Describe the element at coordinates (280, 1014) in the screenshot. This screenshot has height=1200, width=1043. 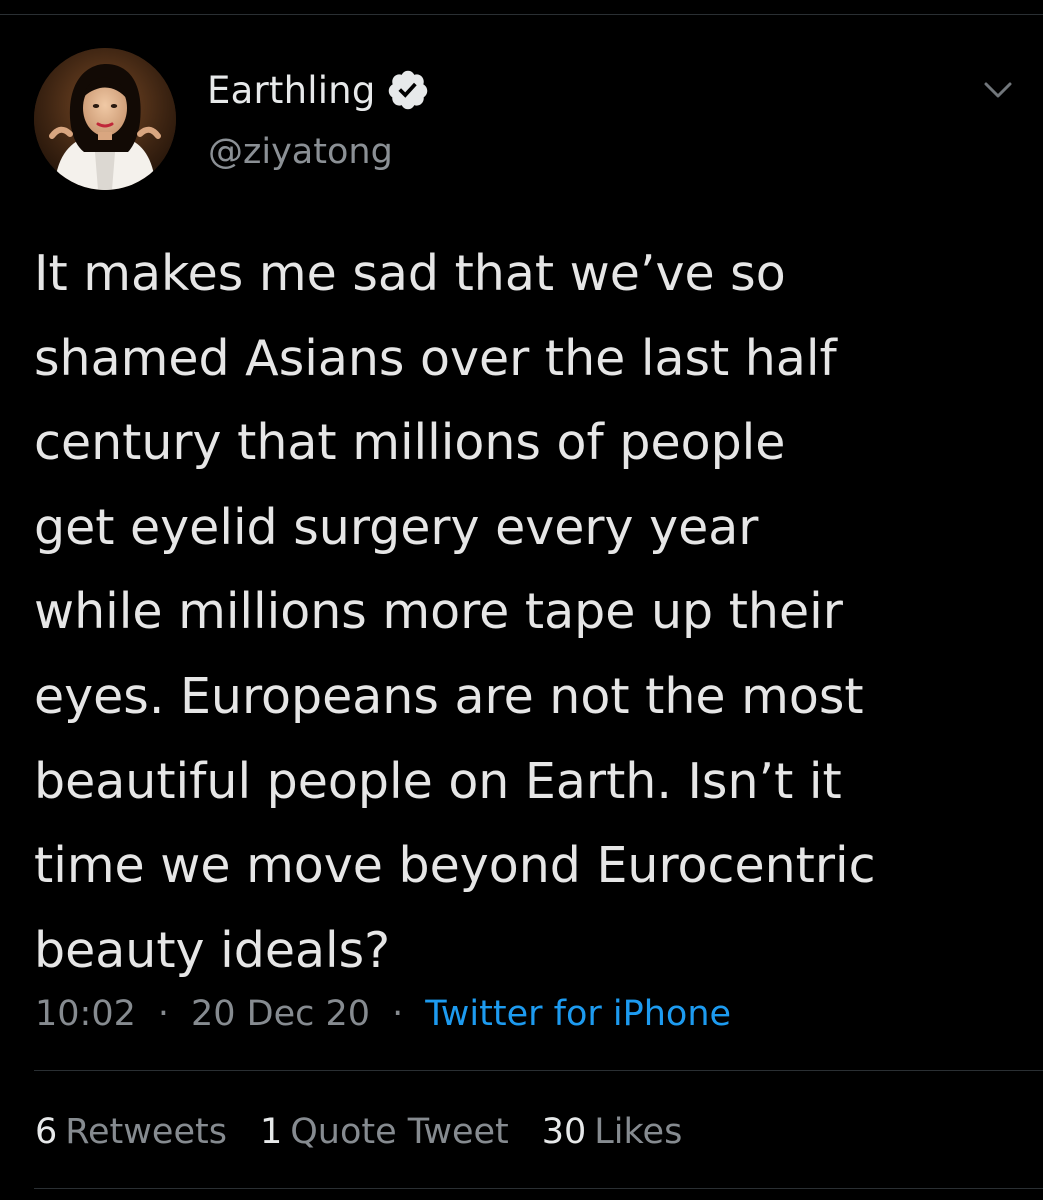
I see `tweet-date: 20 Dec 20` at that location.